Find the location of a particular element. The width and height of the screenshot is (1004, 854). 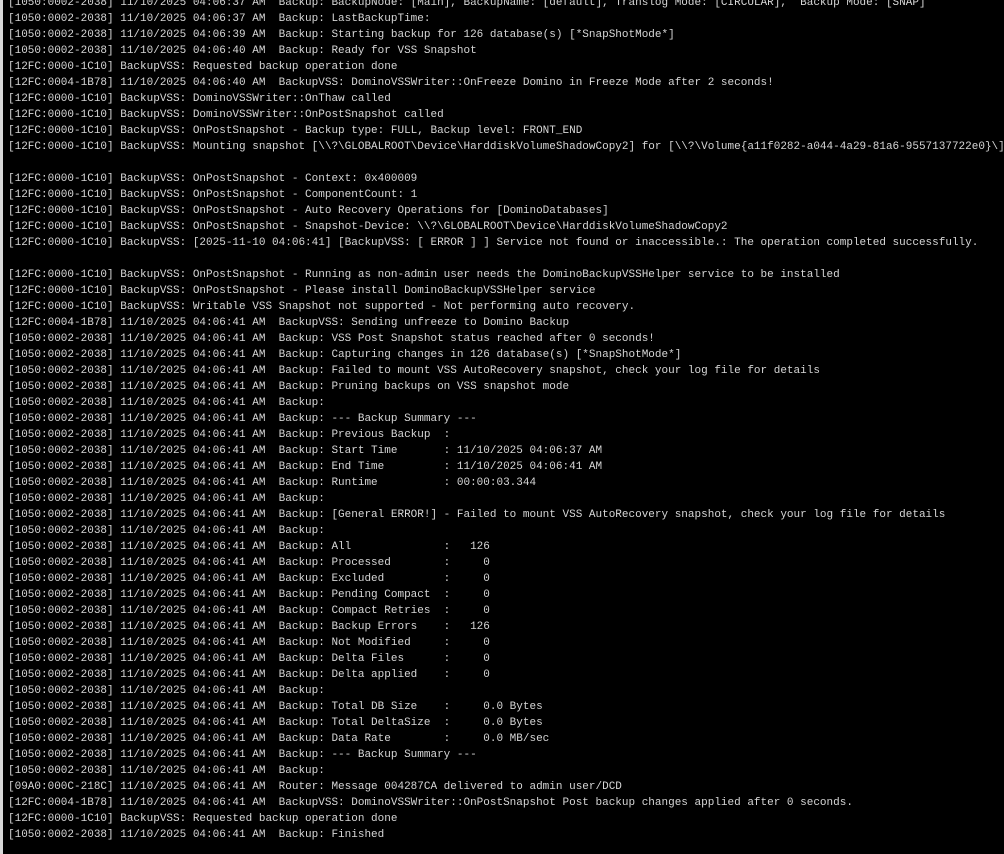

window-border is located at coordinates (1, 427).